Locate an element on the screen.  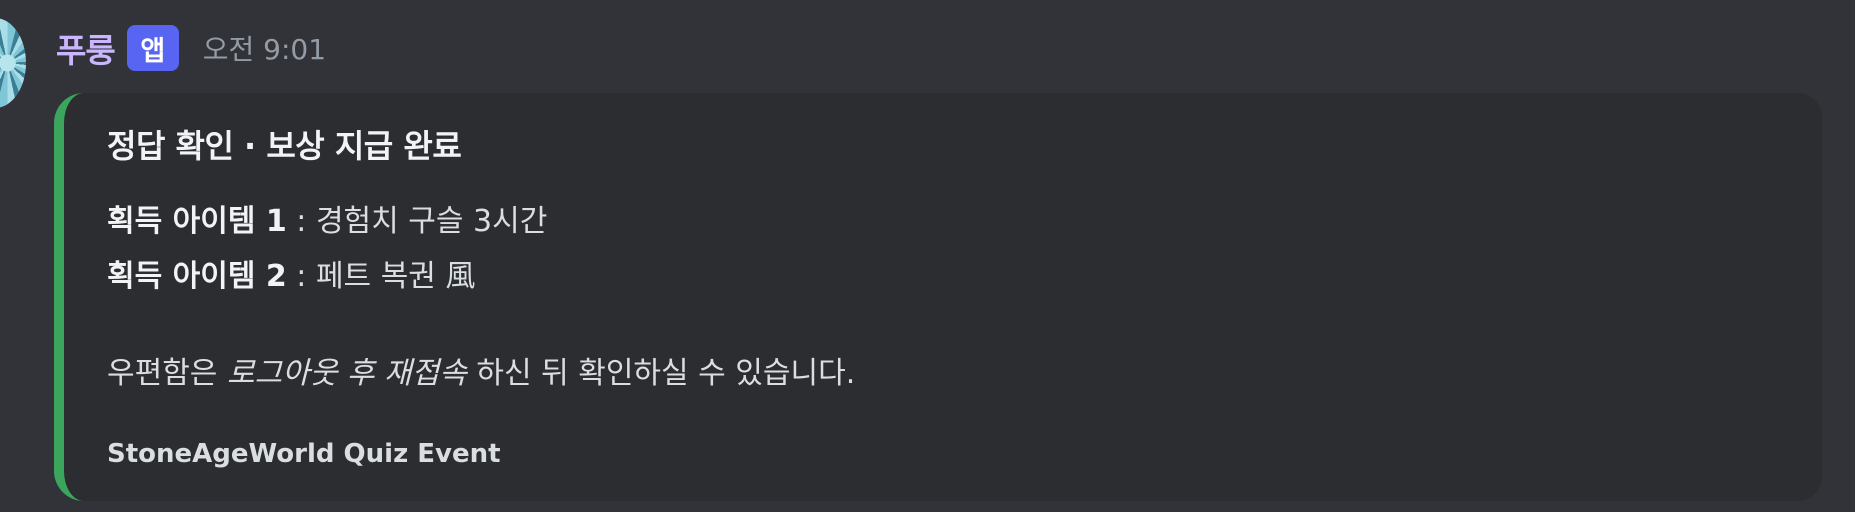
reward-item-1: 획득 아이템 1 : 경험치 구슬 3시간 is located at coordinates (327, 218).